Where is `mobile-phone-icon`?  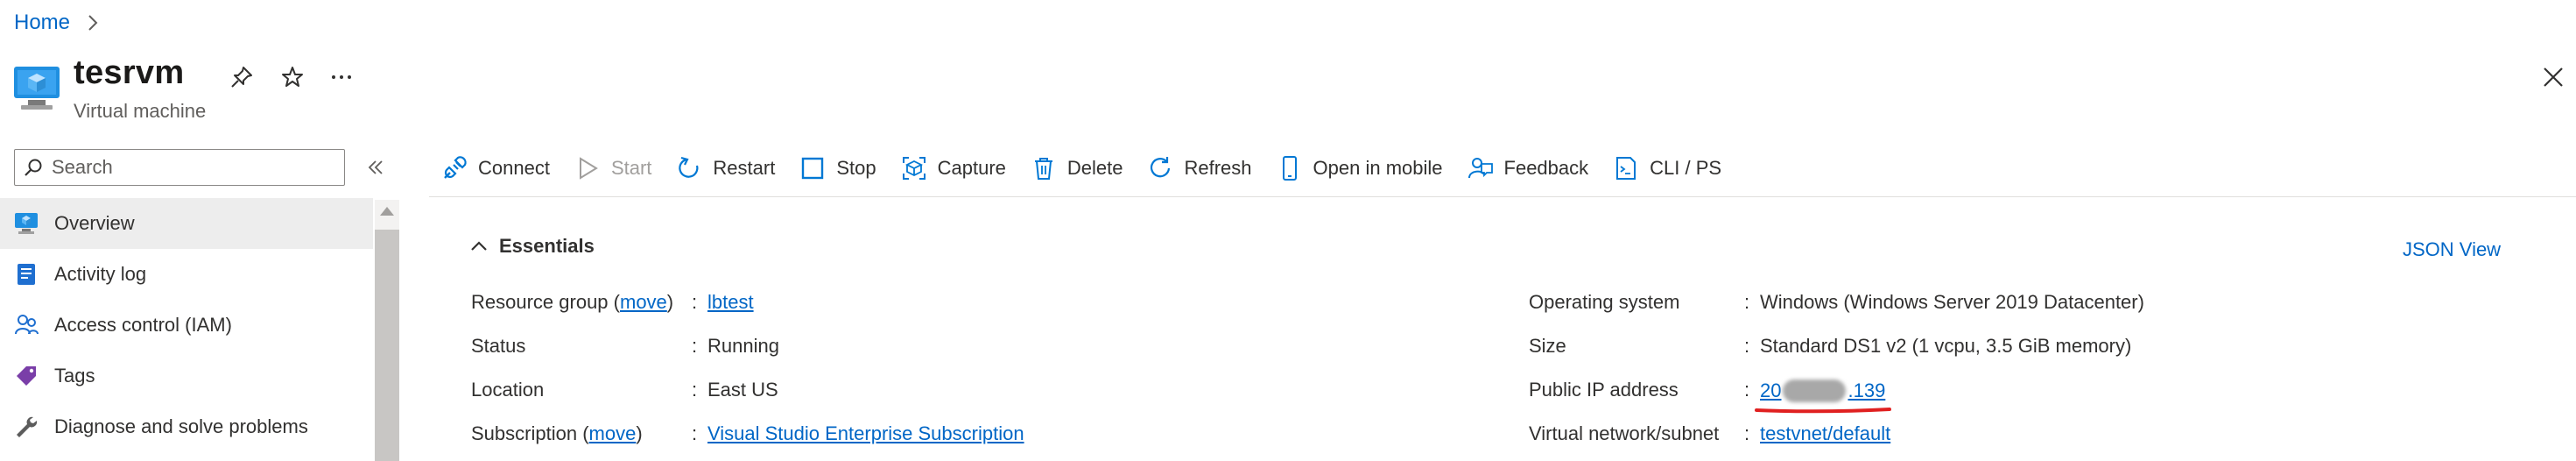
mobile-phone-icon is located at coordinates (1289, 168).